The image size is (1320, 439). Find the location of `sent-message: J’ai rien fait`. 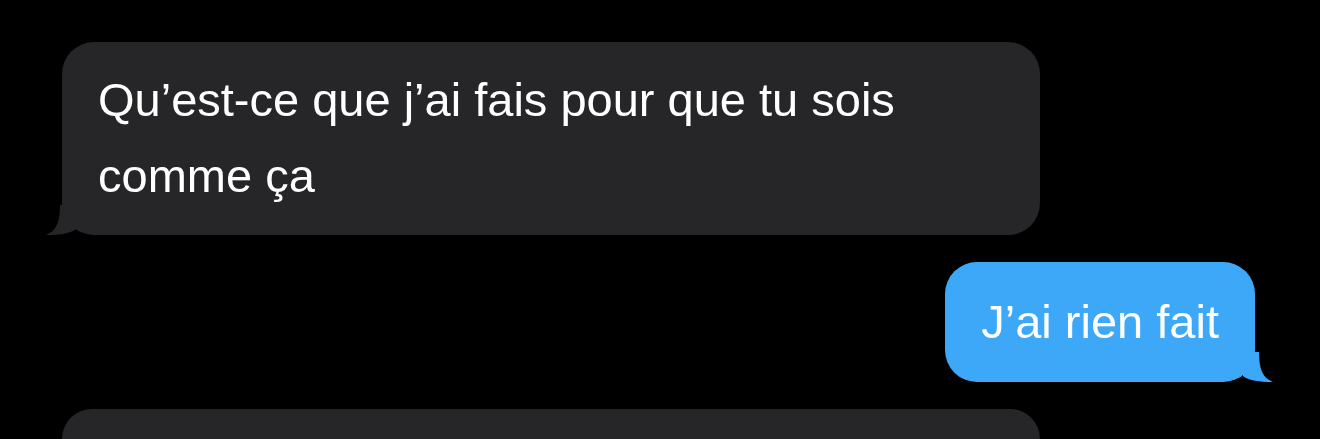

sent-message: J’ai rien fait is located at coordinates (1100, 322).